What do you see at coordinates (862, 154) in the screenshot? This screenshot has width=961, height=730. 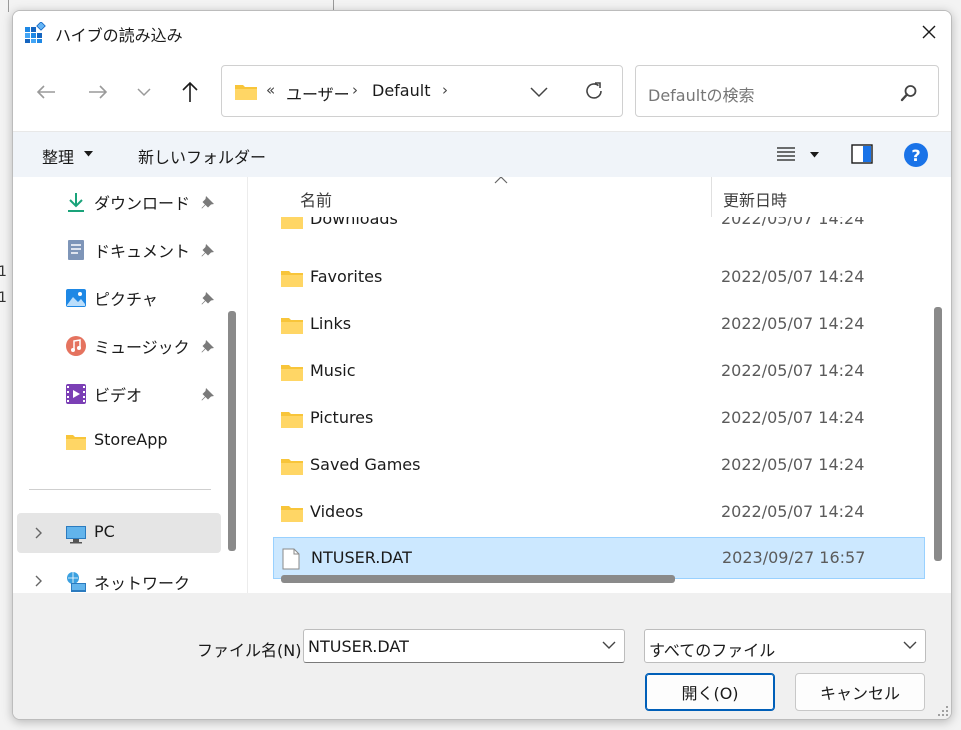 I see `preview-pane-icon` at bounding box center [862, 154].